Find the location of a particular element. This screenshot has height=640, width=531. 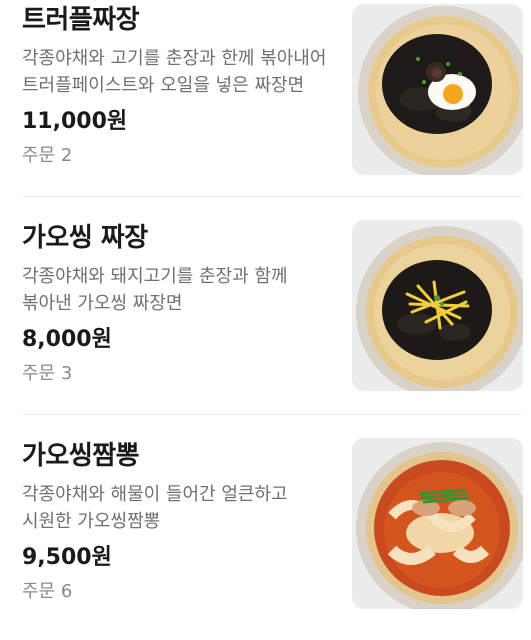

truffle-jjajang-photo is located at coordinates (437, 89).